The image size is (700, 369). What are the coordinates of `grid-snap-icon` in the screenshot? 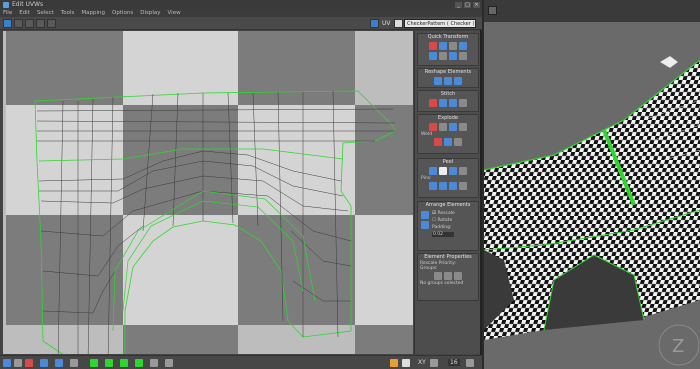 It's located at (434, 363).